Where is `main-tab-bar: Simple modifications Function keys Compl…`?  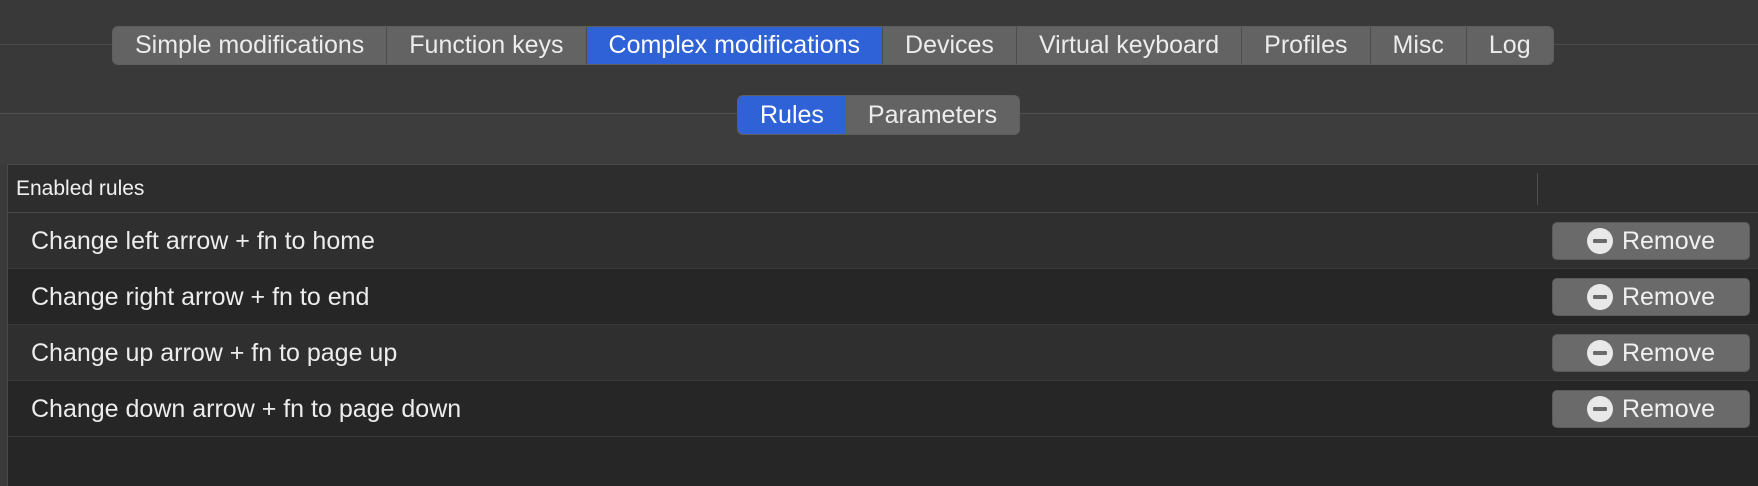
main-tab-bar: Simple modifications Function keys Compl… is located at coordinates (833, 45).